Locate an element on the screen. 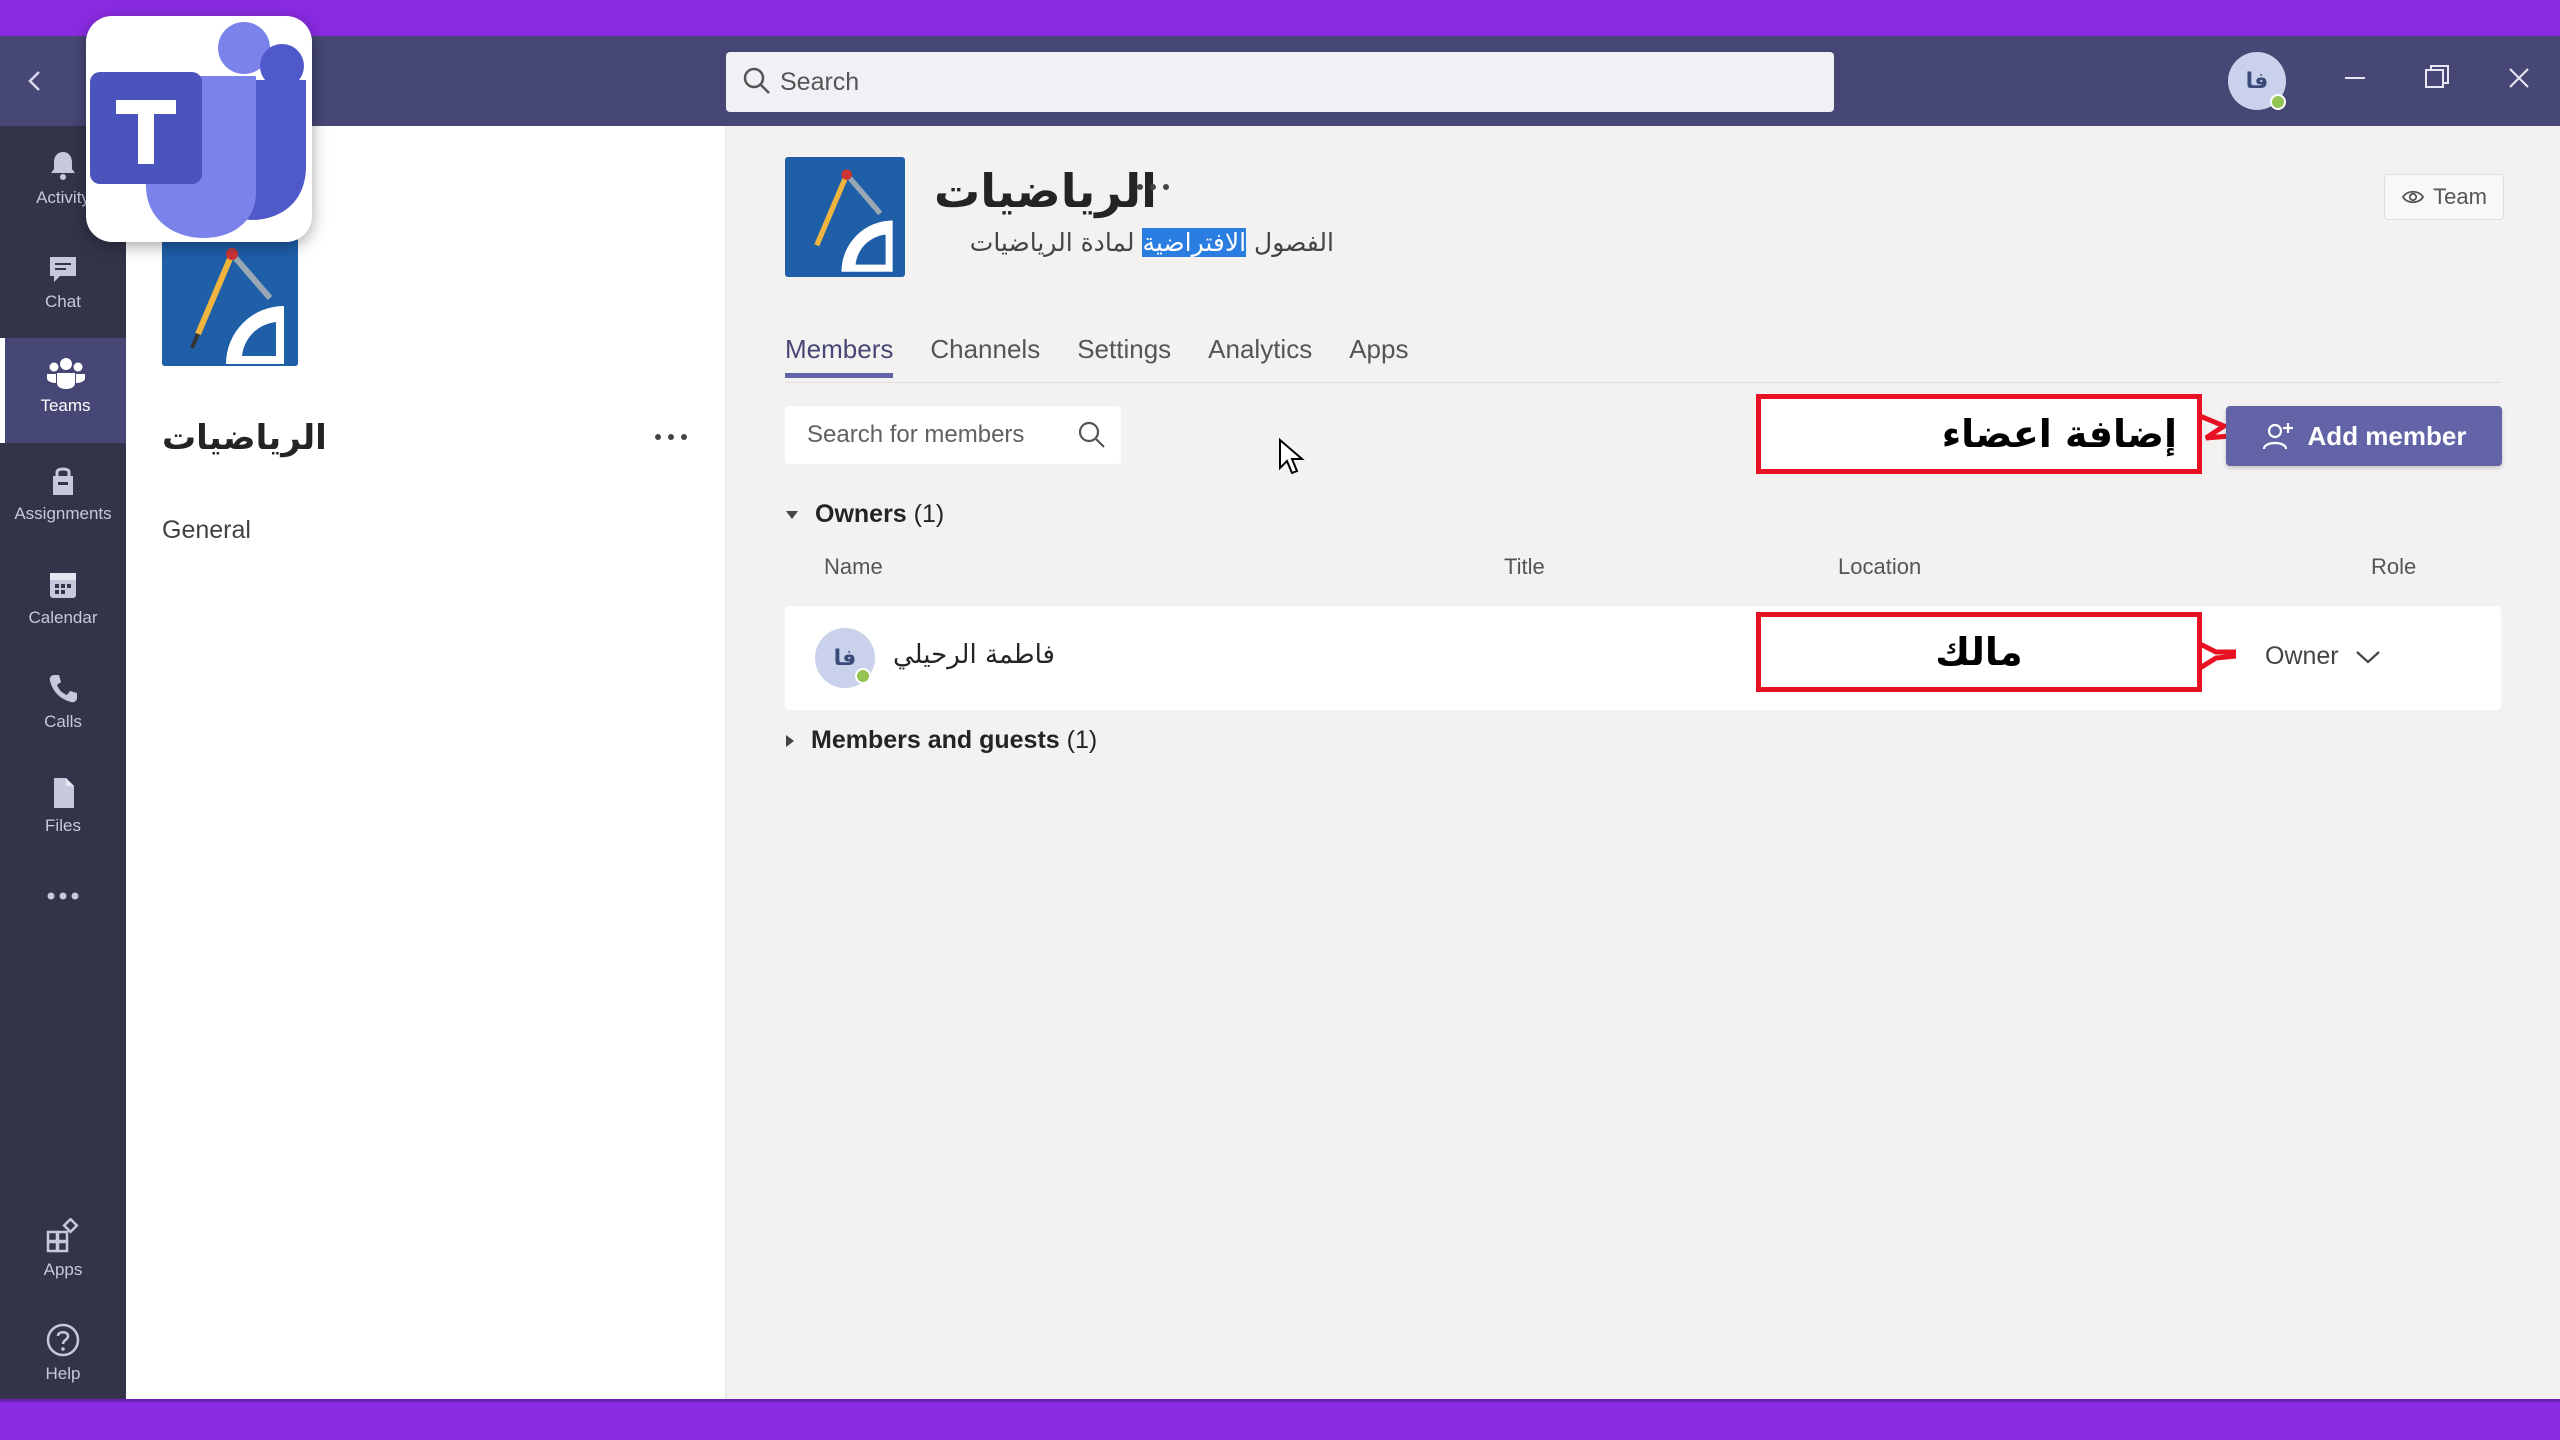 This screenshot has height=1440, width=2560. sidebar-more-options-button is located at coordinates (671, 433).